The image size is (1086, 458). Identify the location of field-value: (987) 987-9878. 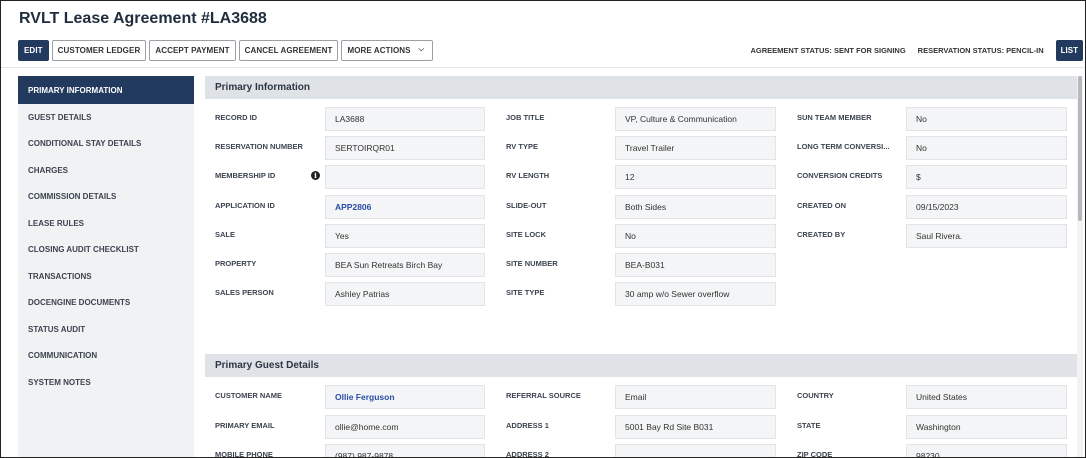
(405, 450).